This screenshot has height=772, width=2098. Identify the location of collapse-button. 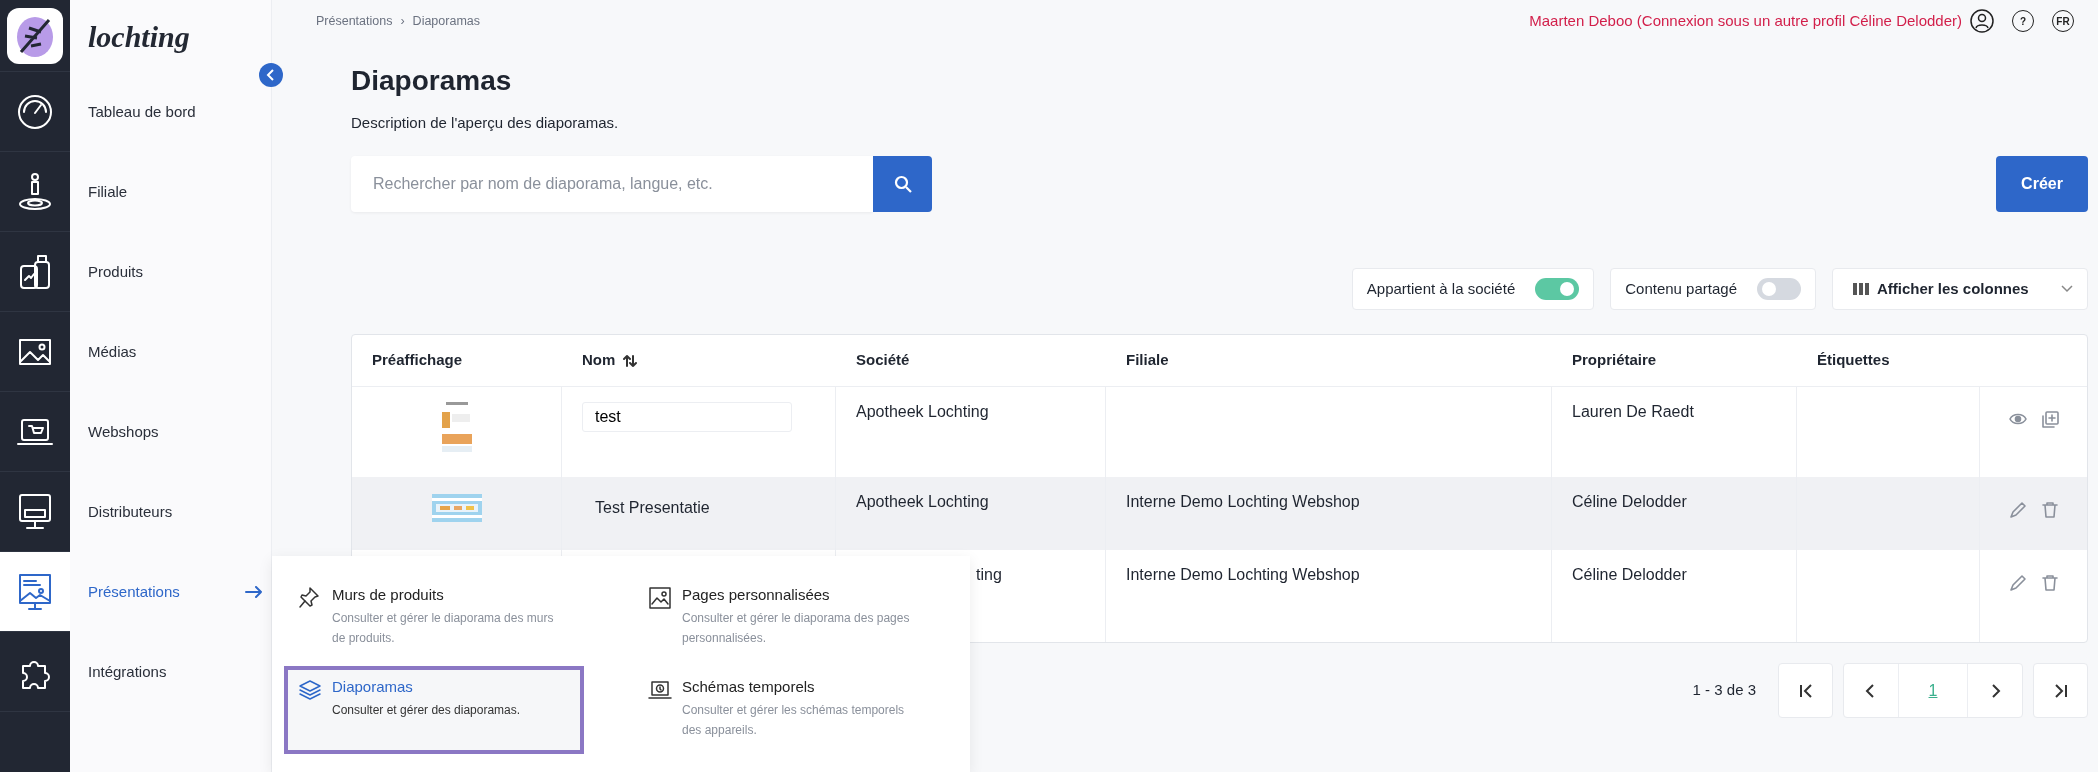
(271, 75).